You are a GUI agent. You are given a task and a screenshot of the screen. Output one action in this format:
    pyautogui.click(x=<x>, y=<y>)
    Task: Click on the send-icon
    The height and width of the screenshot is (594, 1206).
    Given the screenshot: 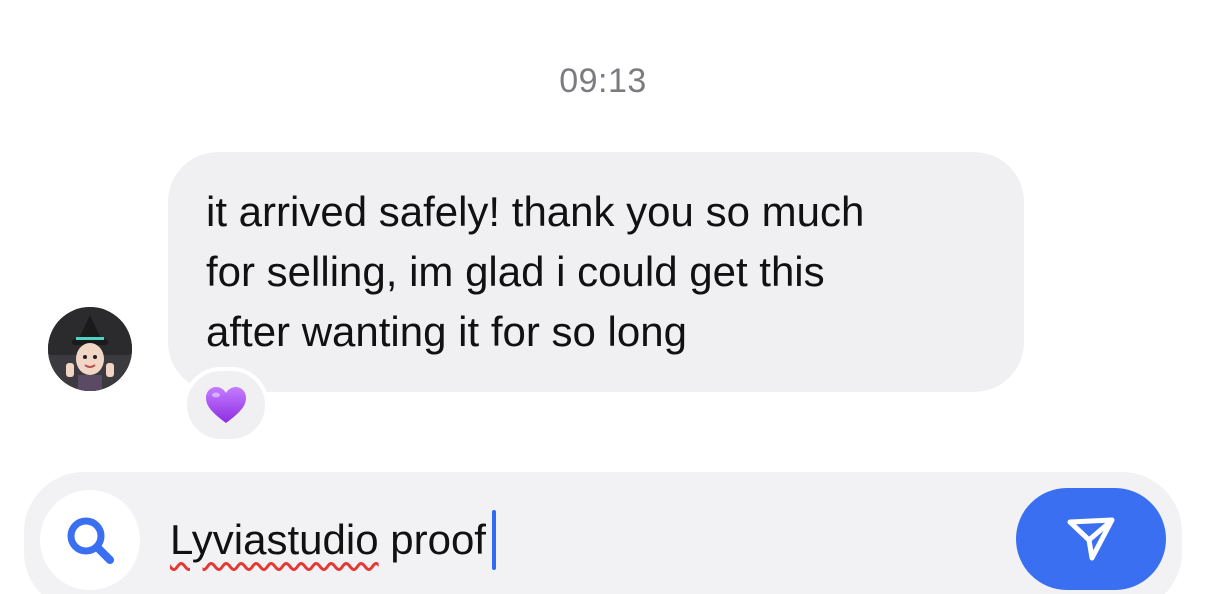 What is the action you would take?
    pyautogui.click(x=1091, y=539)
    